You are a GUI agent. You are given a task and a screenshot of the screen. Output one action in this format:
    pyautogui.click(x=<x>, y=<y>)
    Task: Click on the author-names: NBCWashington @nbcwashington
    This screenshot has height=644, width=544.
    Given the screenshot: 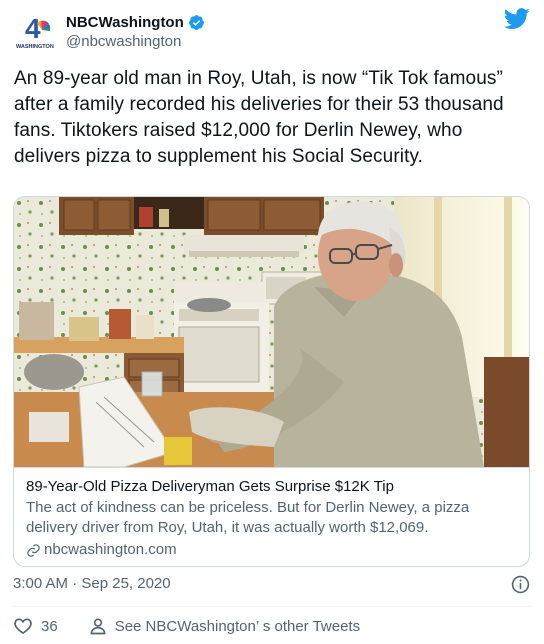 What is the action you would take?
    pyautogui.click(x=135, y=31)
    